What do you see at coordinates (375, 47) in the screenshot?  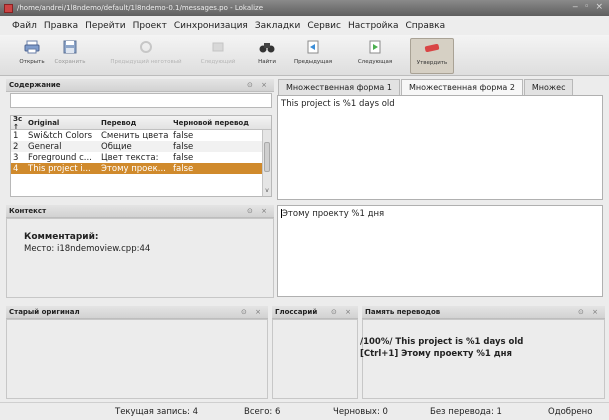 I see `next-icon` at bounding box center [375, 47].